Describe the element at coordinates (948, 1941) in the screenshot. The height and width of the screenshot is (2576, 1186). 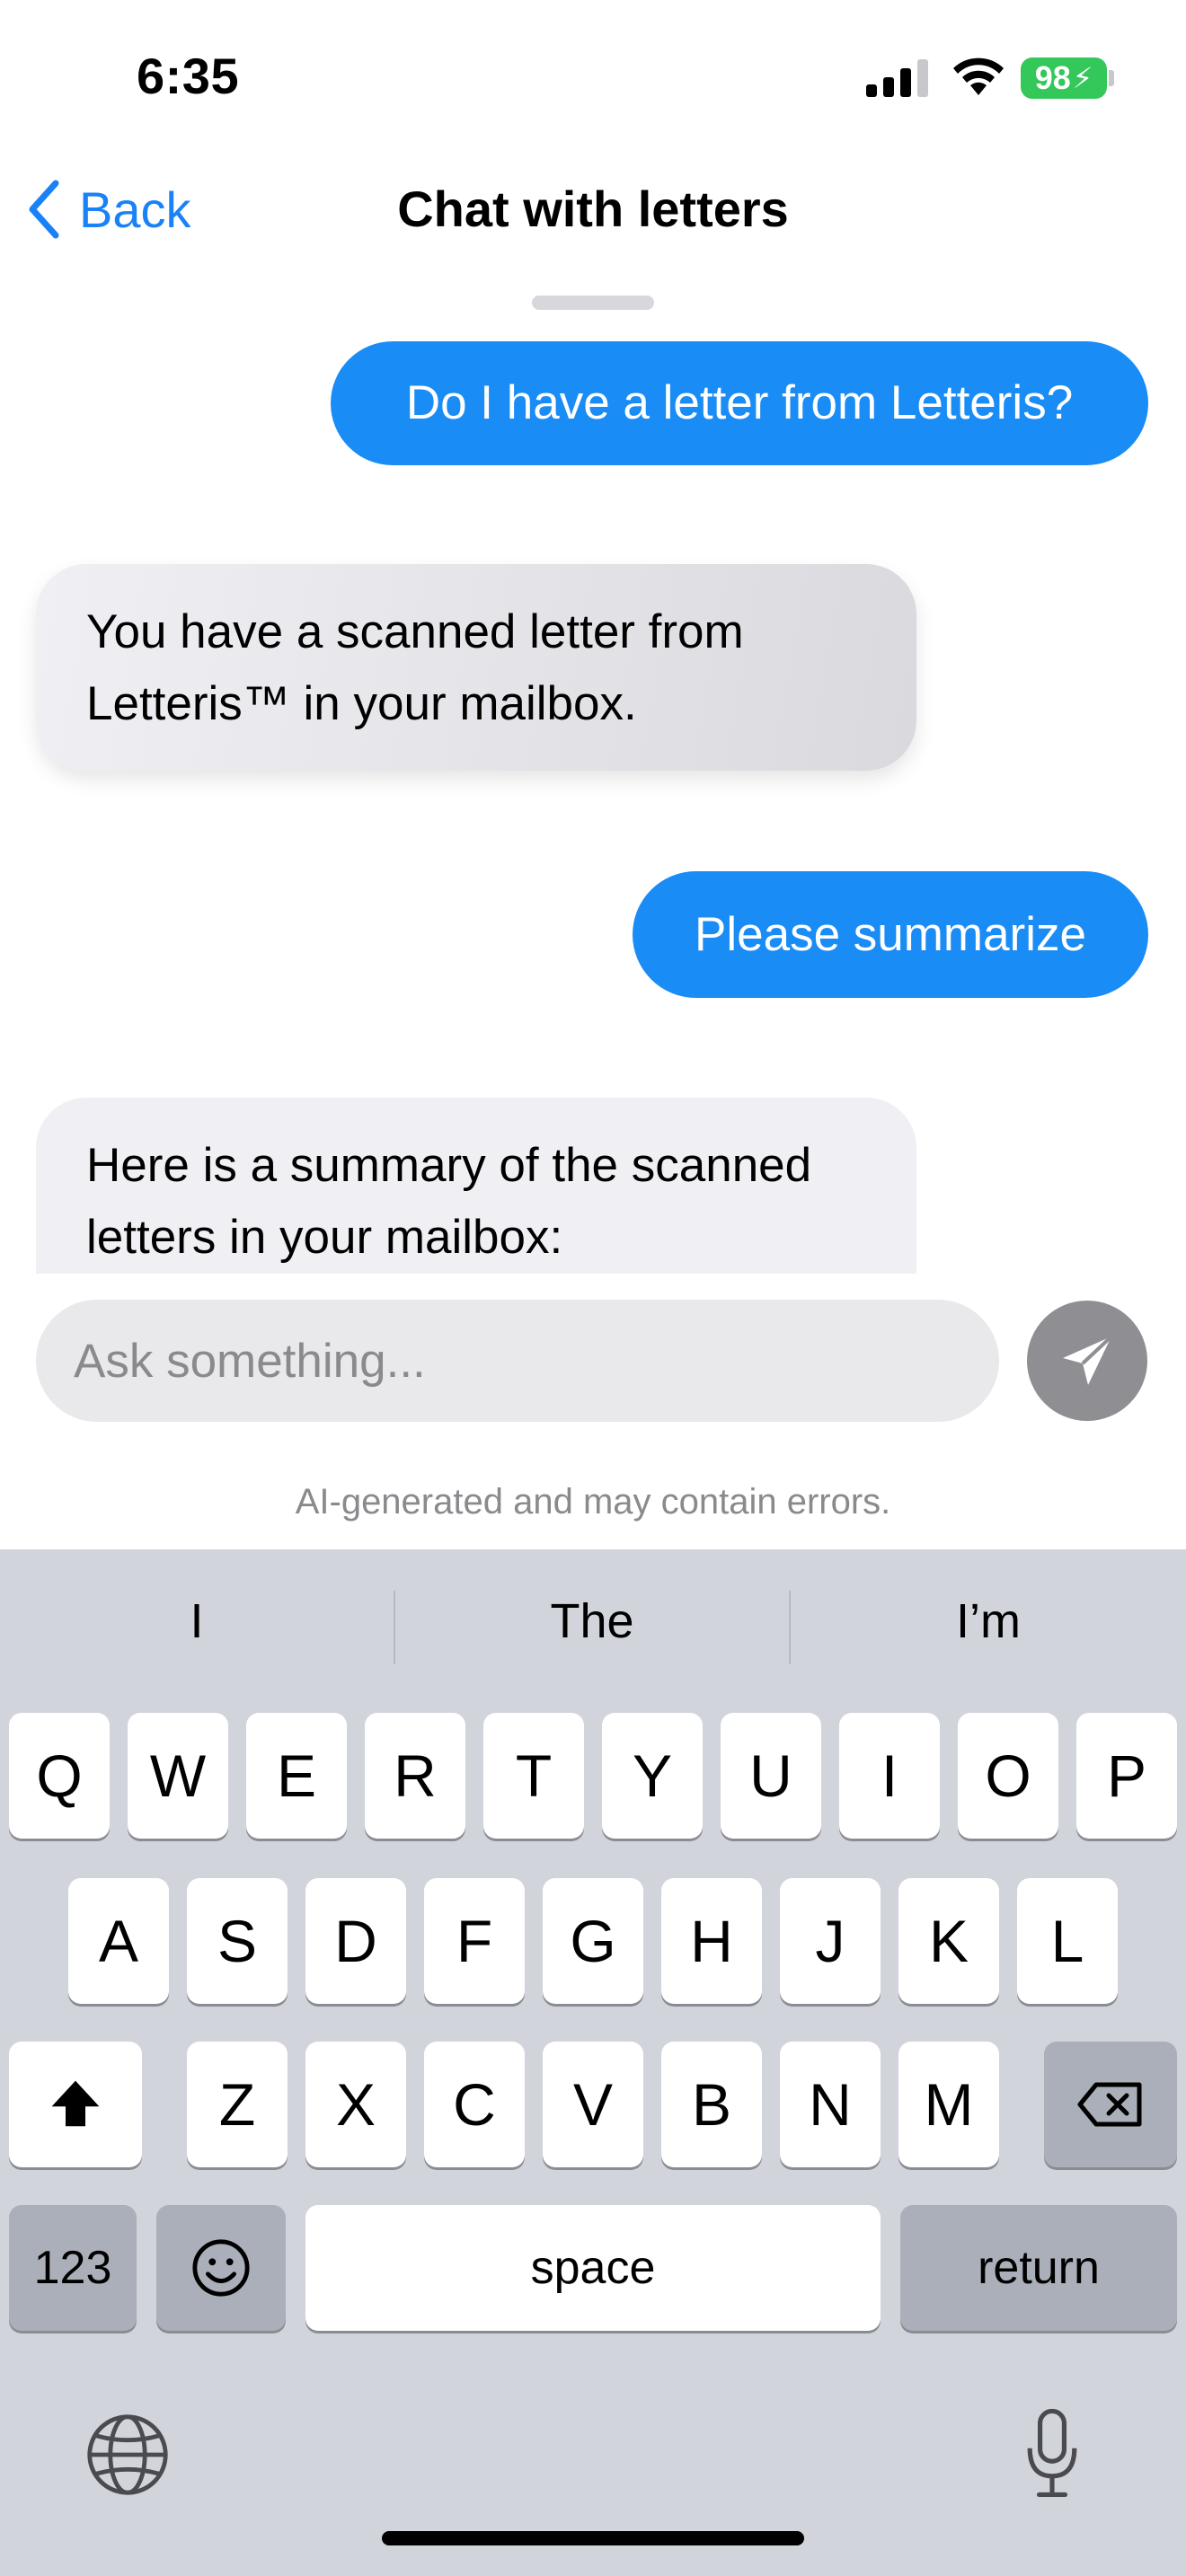
I see `key-k: K` at that location.